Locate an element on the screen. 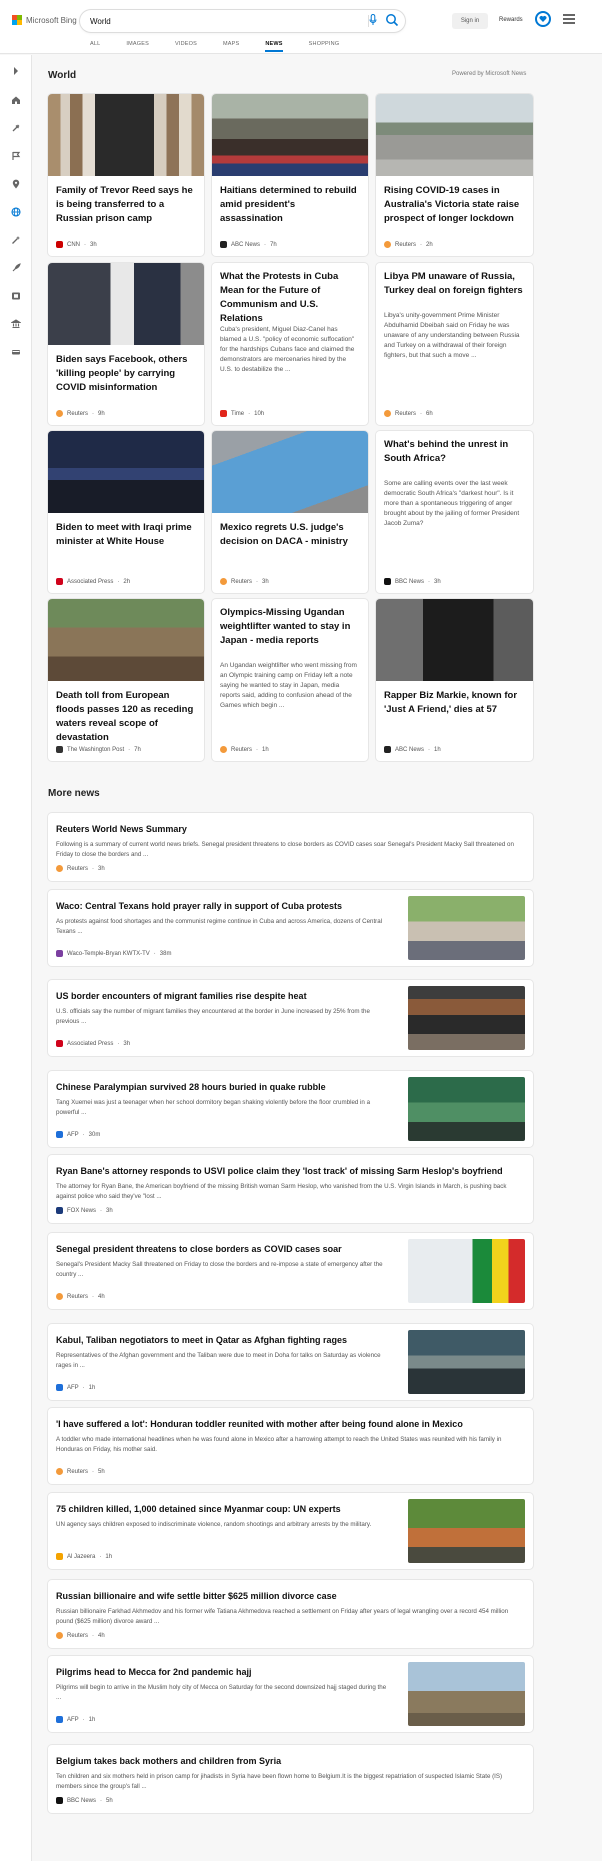  tools-icon is located at coordinates (16, 128).